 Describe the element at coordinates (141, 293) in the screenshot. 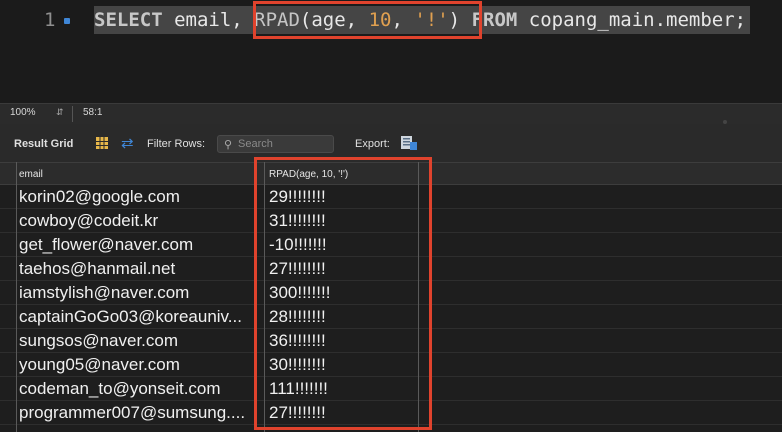

I see `cell-email: iamstylish@naver.com` at that location.